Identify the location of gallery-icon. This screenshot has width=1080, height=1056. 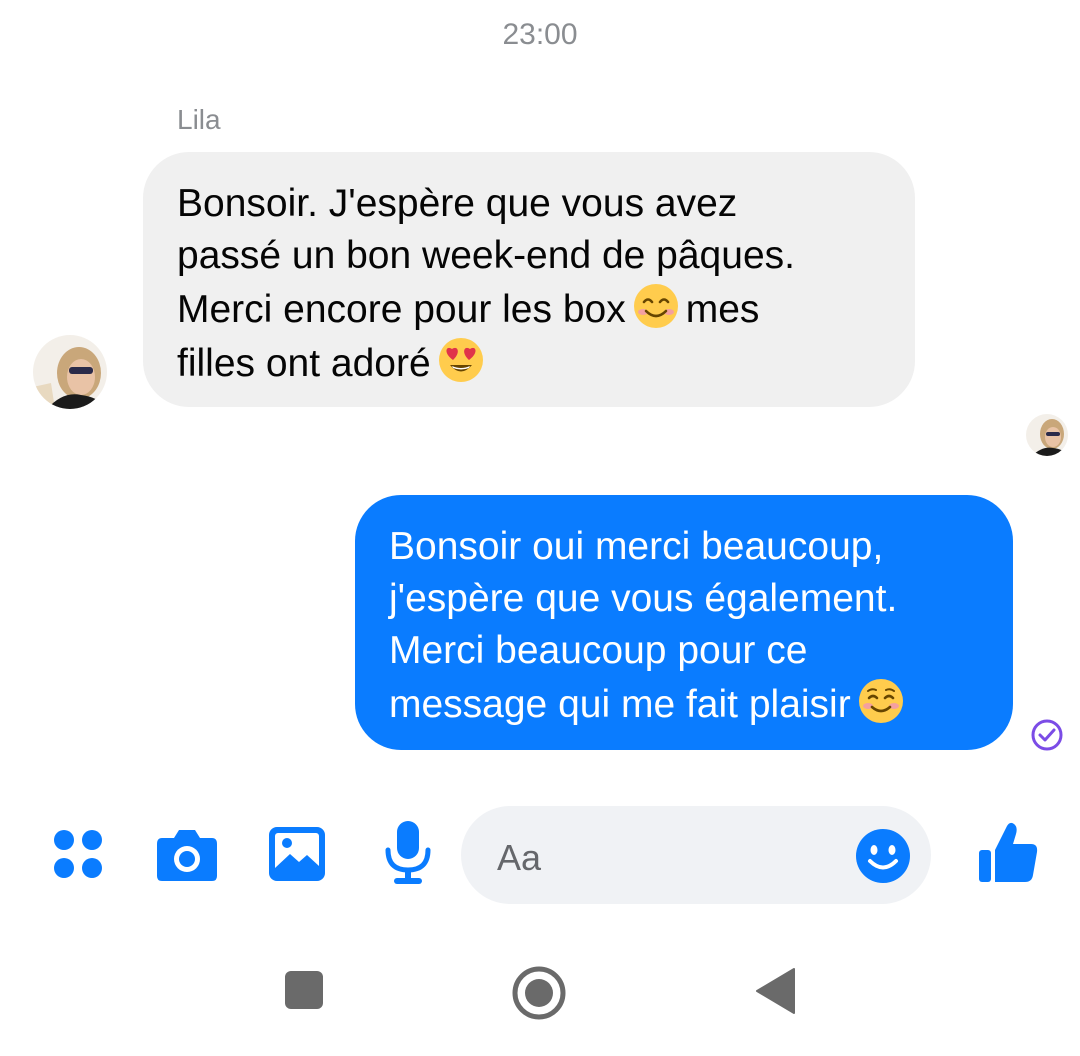
(297, 854).